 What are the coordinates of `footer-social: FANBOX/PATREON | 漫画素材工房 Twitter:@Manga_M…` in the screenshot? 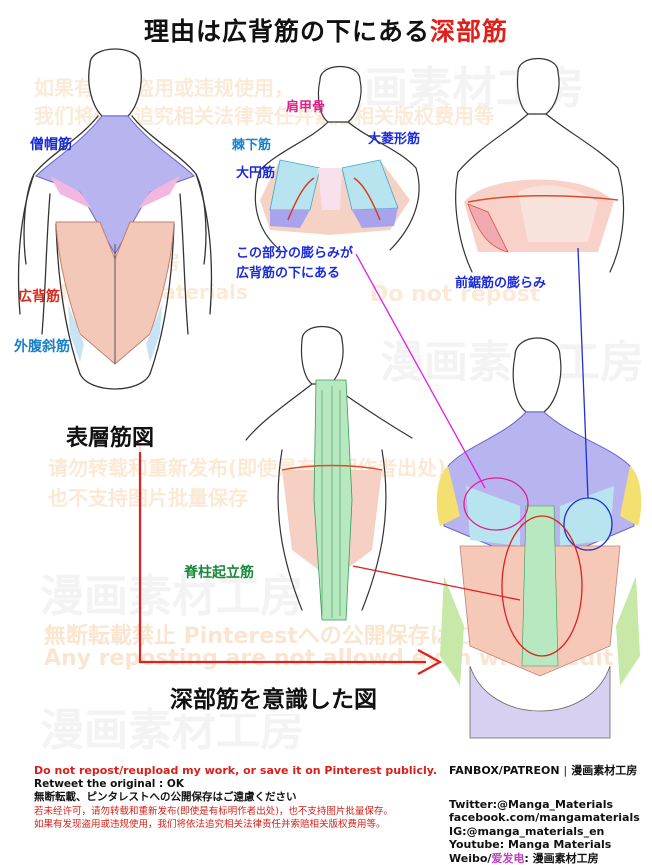 It's located at (549, 814).